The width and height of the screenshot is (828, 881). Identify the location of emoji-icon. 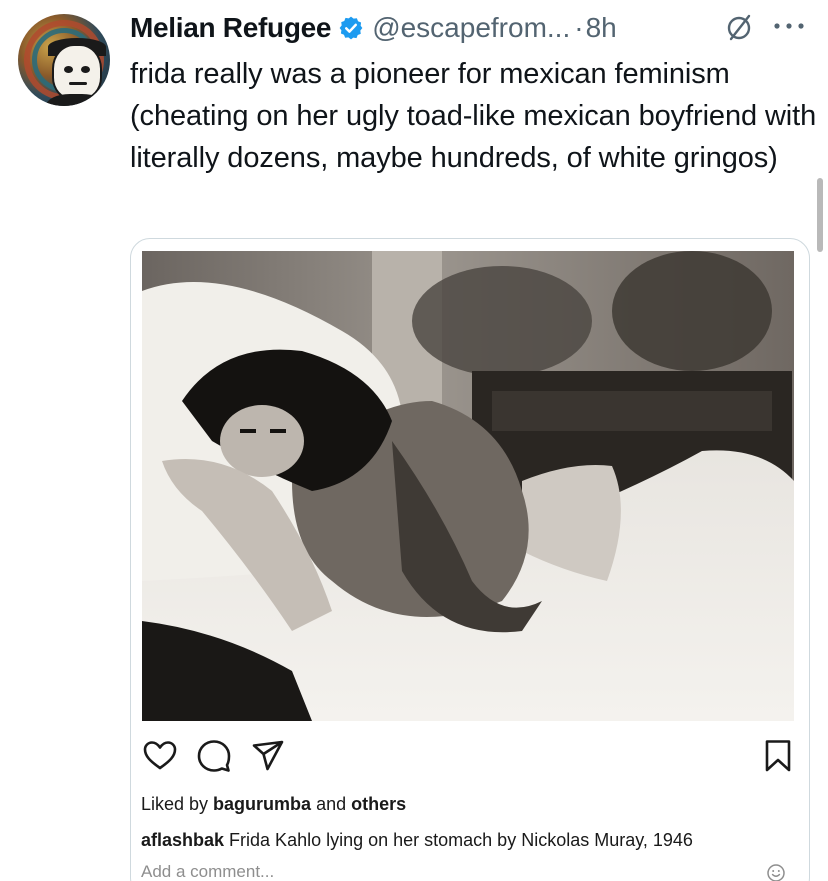
(776, 872).